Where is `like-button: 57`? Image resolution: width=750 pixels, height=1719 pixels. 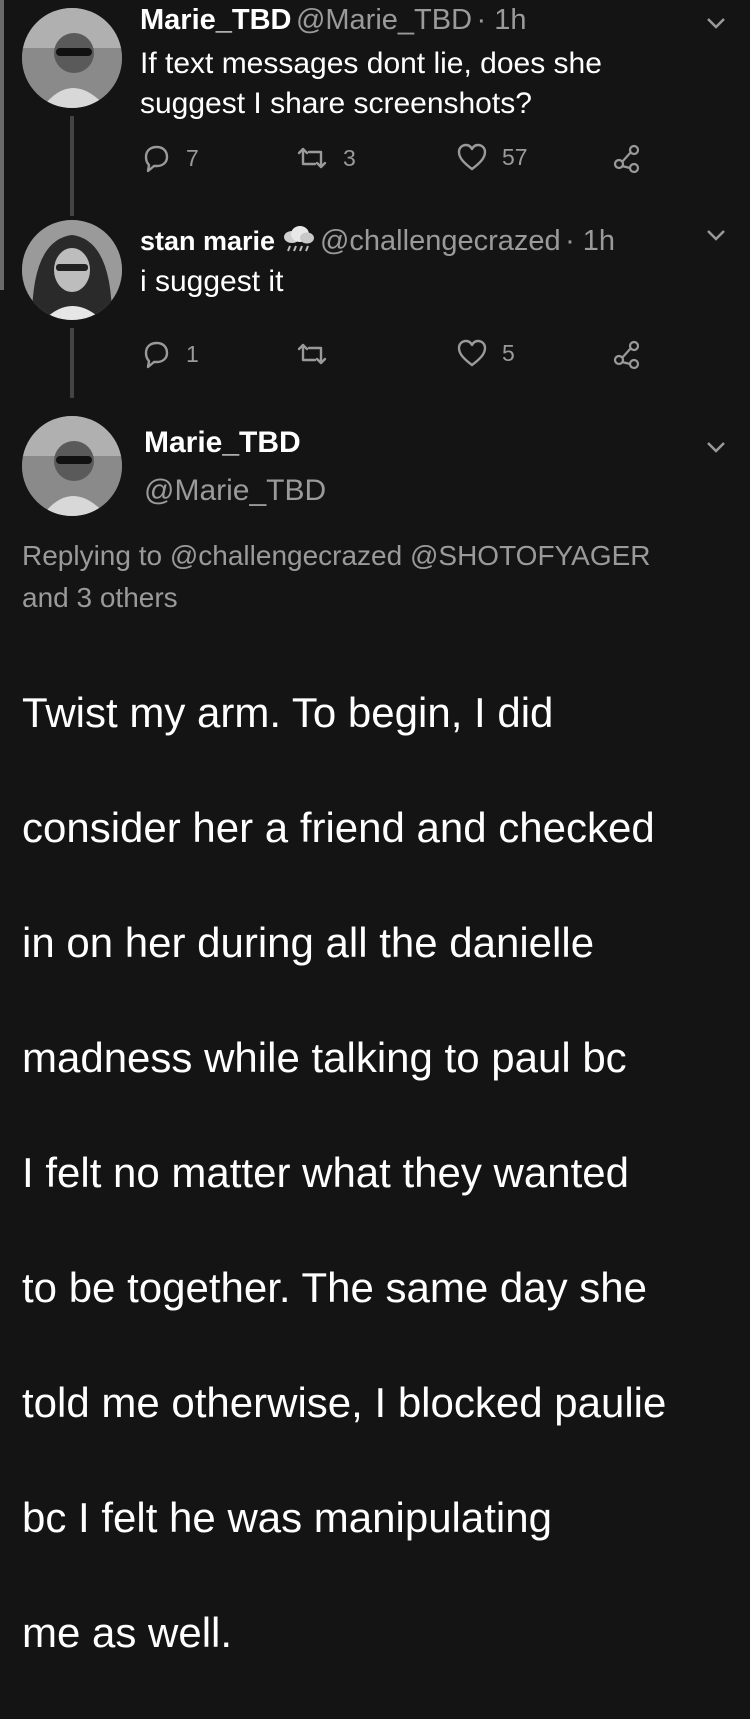 like-button: 57 is located at coordinates (492, 157).